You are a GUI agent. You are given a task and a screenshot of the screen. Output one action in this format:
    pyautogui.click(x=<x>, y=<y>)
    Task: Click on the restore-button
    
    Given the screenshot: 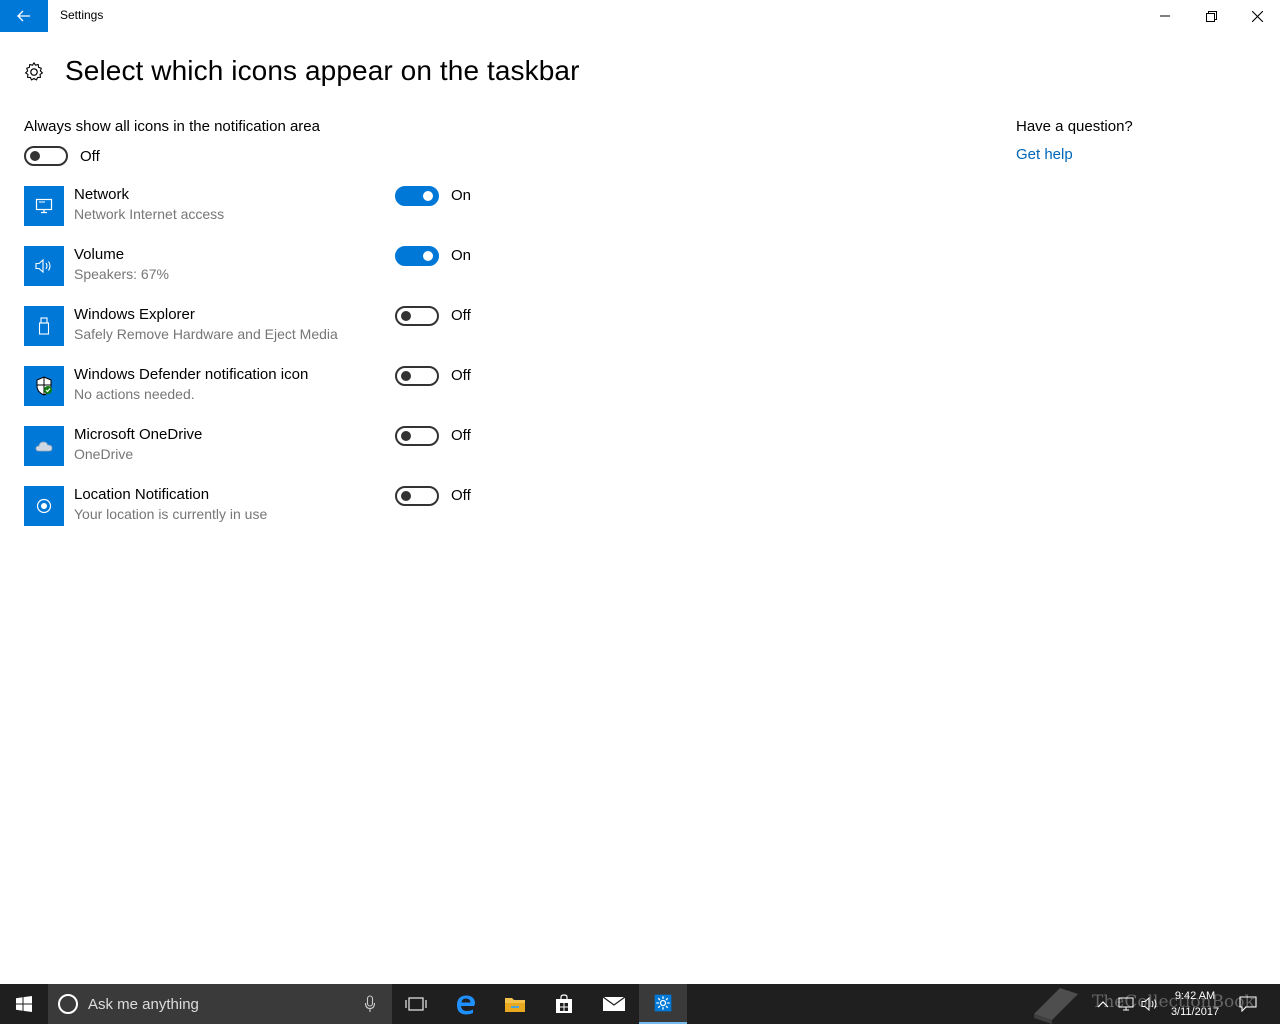 What is the action you would take?
    pyautogui.click(x=1211, y=16)
    